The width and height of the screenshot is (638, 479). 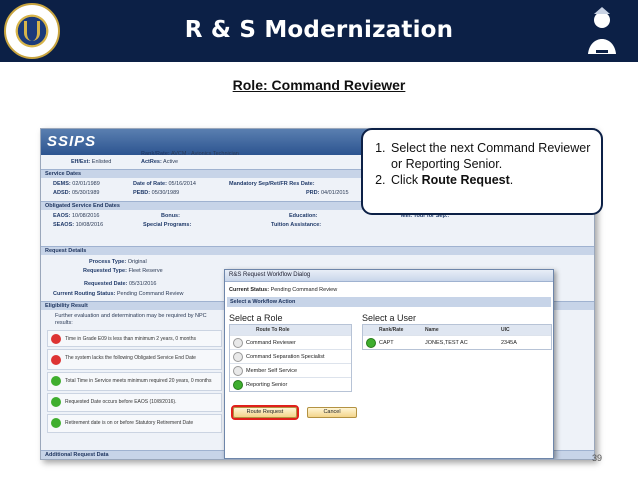 I want to click on field-prd: PRD: 04/01/2015, so click(x=327, y=193).